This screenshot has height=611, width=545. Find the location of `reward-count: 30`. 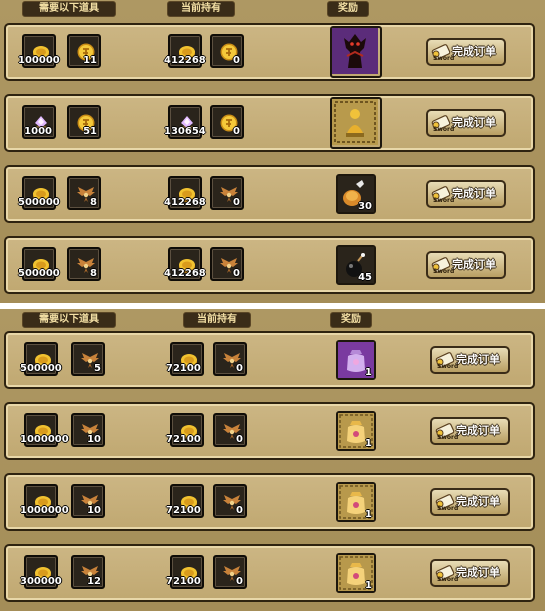

reward-count: 30 is located at coordinates (365, 206).